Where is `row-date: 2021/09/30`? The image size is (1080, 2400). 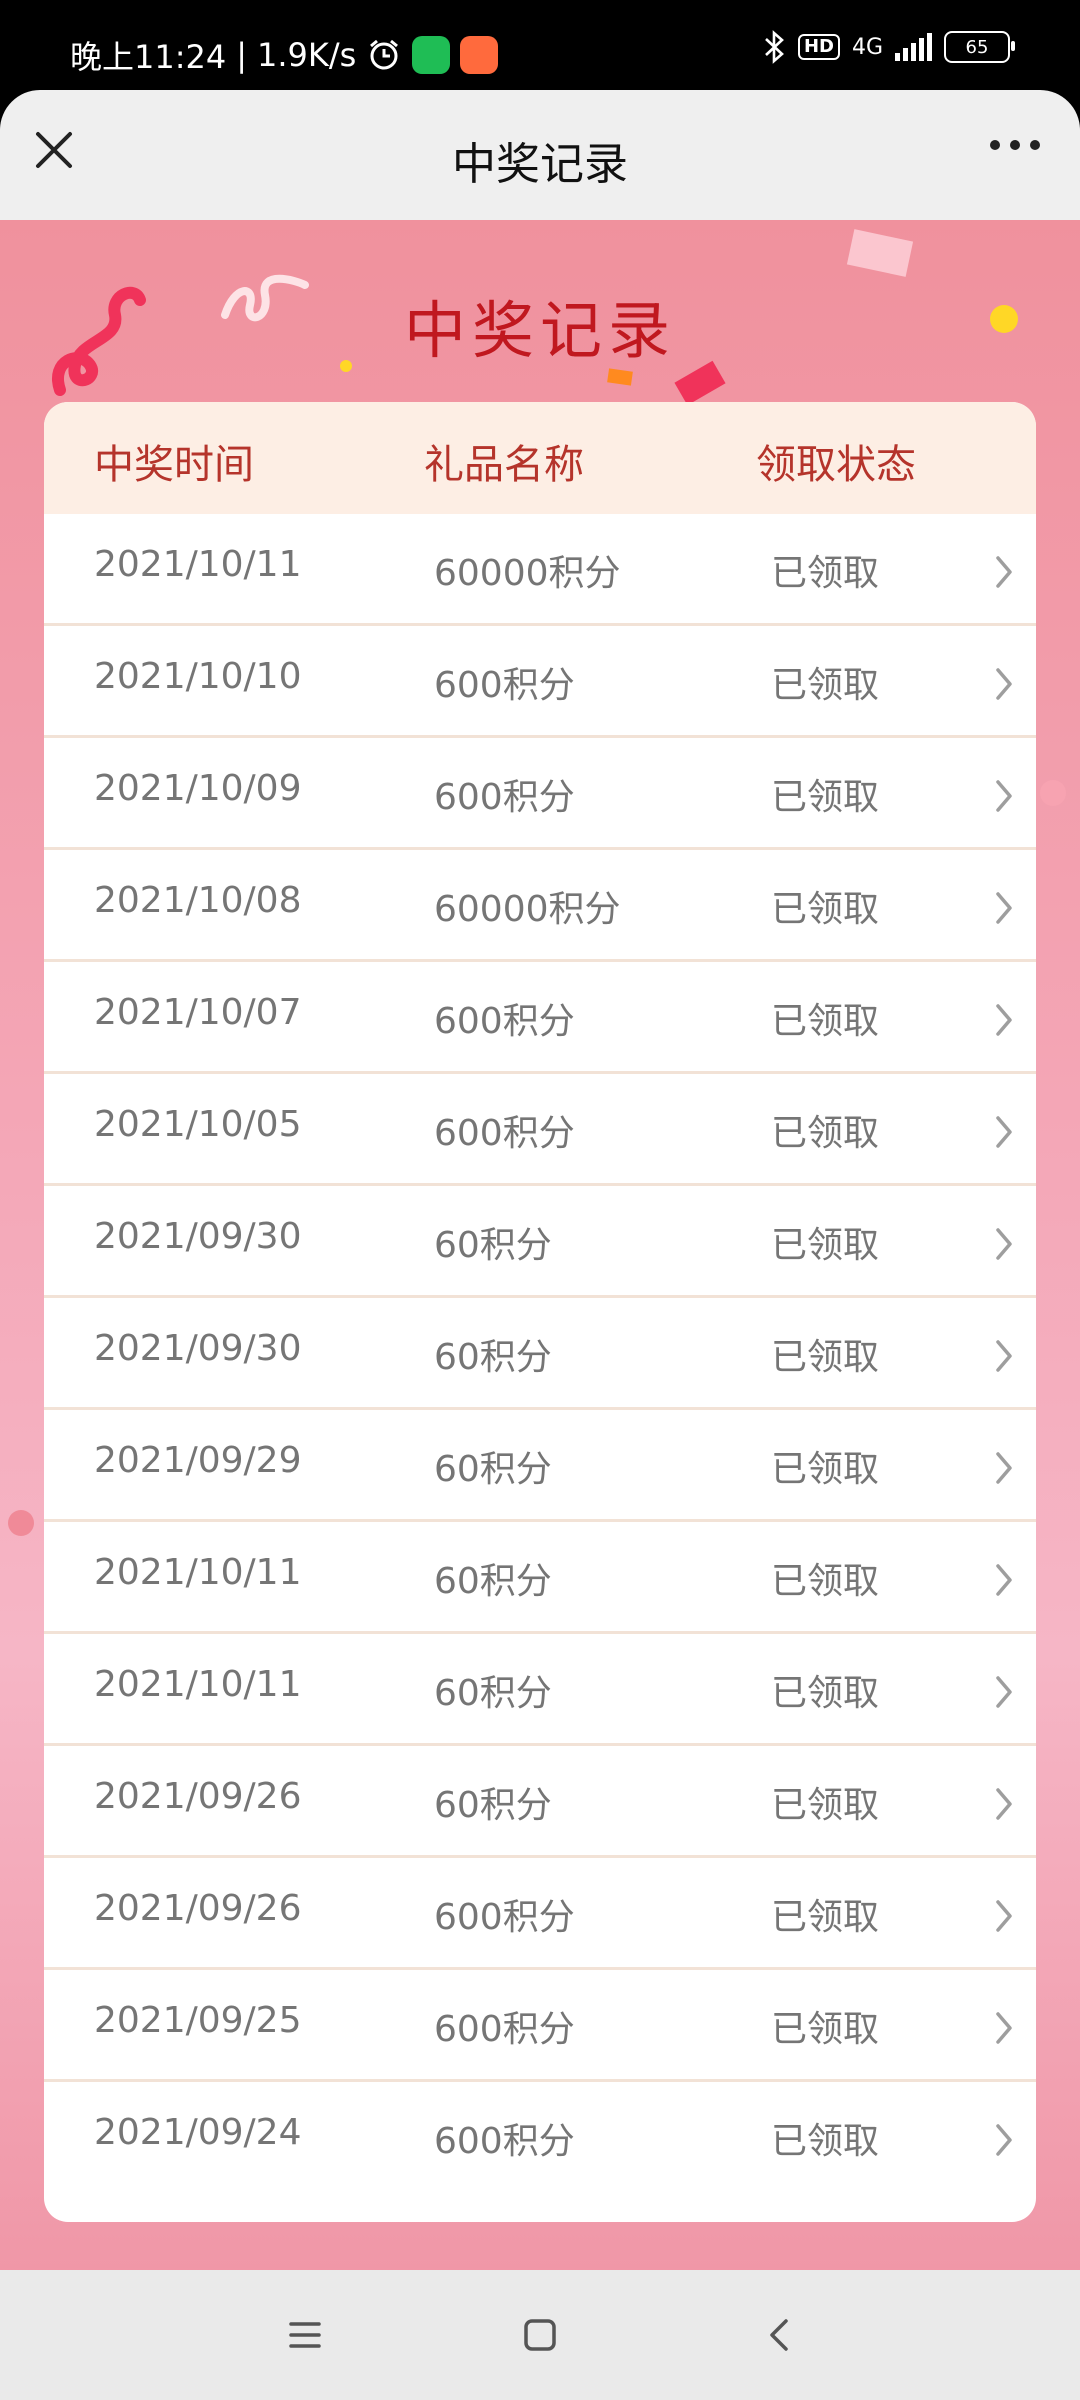
row-date: 2021/09/30 is located at coordinates (198, 1236).